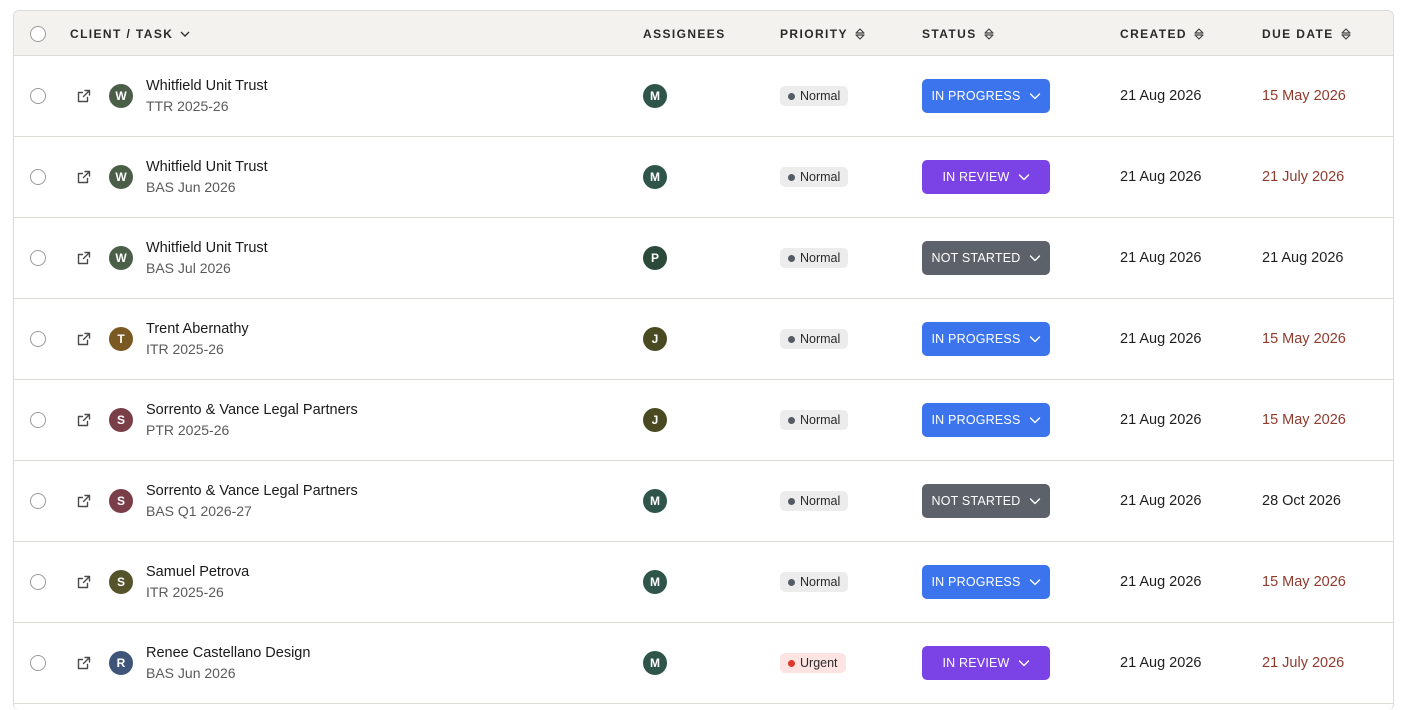 This screenshot has height=710, width=1411. What do you see at coordinates (197, 329) in the screenshot?
I see `client-name: Trent Abernathy` at bounding box center [197, 329].